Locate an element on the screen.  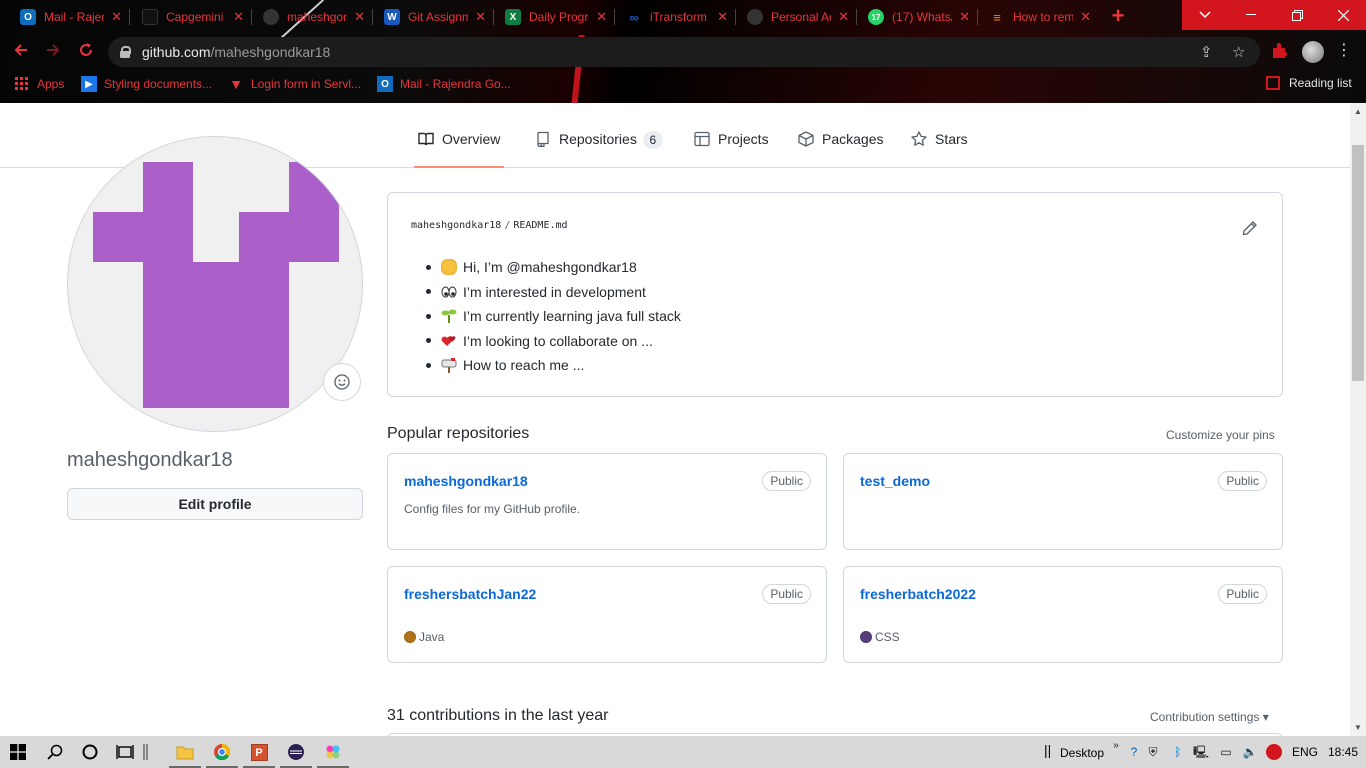
browser-tab: X Daily Progress ✕ is located at coordinates (556, 17).